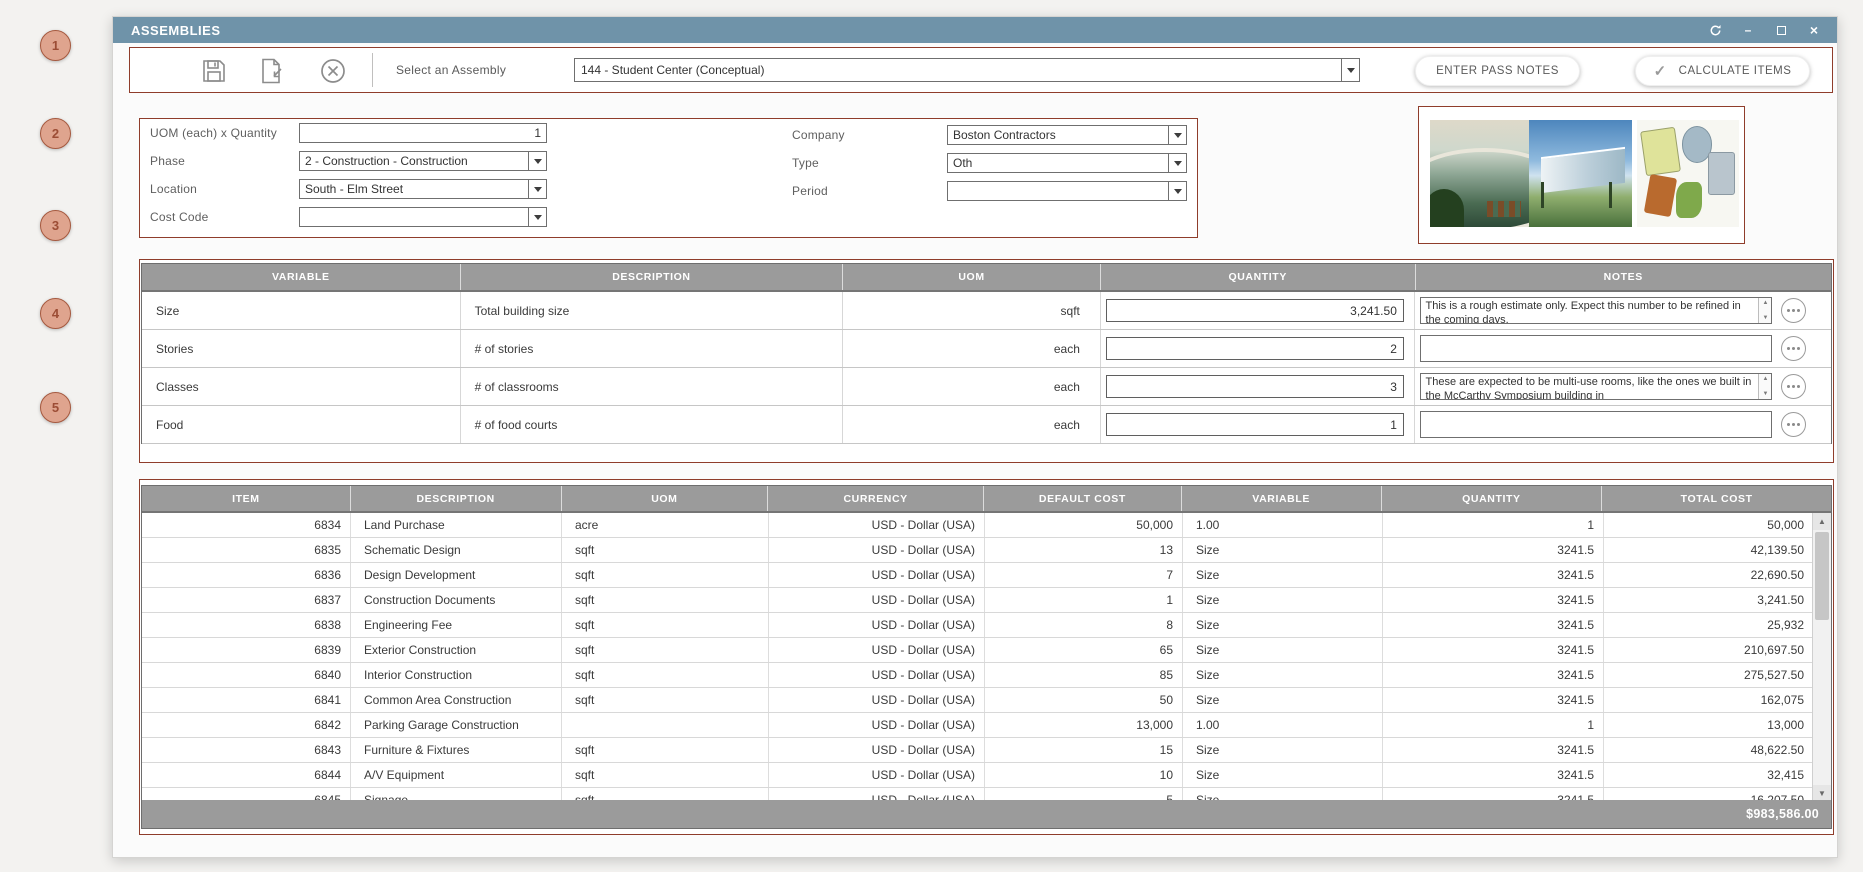 The height and width of the screenshot is (872, 1863). Describe the element at coordinates (537, 189) in the screenshot. I see `location-select-arrow` at that location.